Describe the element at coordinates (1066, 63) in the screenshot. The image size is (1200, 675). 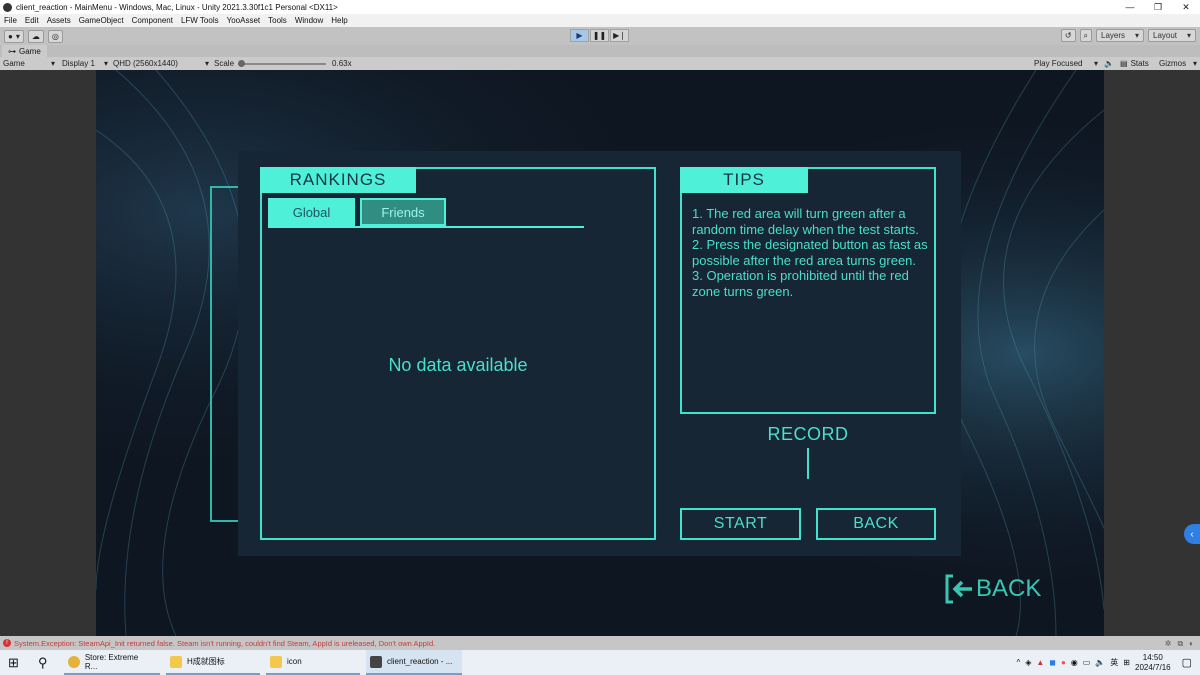
I see `play-mode-dropdown: Play Focused ▾` at that location.